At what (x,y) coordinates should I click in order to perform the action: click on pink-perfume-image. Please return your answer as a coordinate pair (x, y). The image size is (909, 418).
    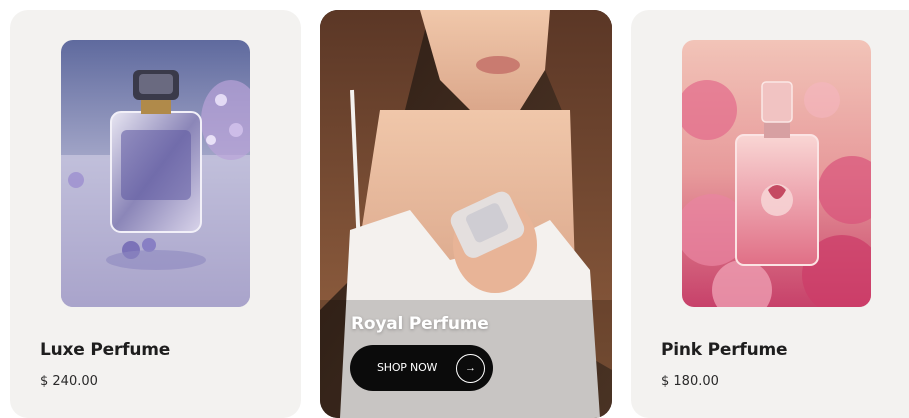
    Looking at the image, I should click on (776, 173).